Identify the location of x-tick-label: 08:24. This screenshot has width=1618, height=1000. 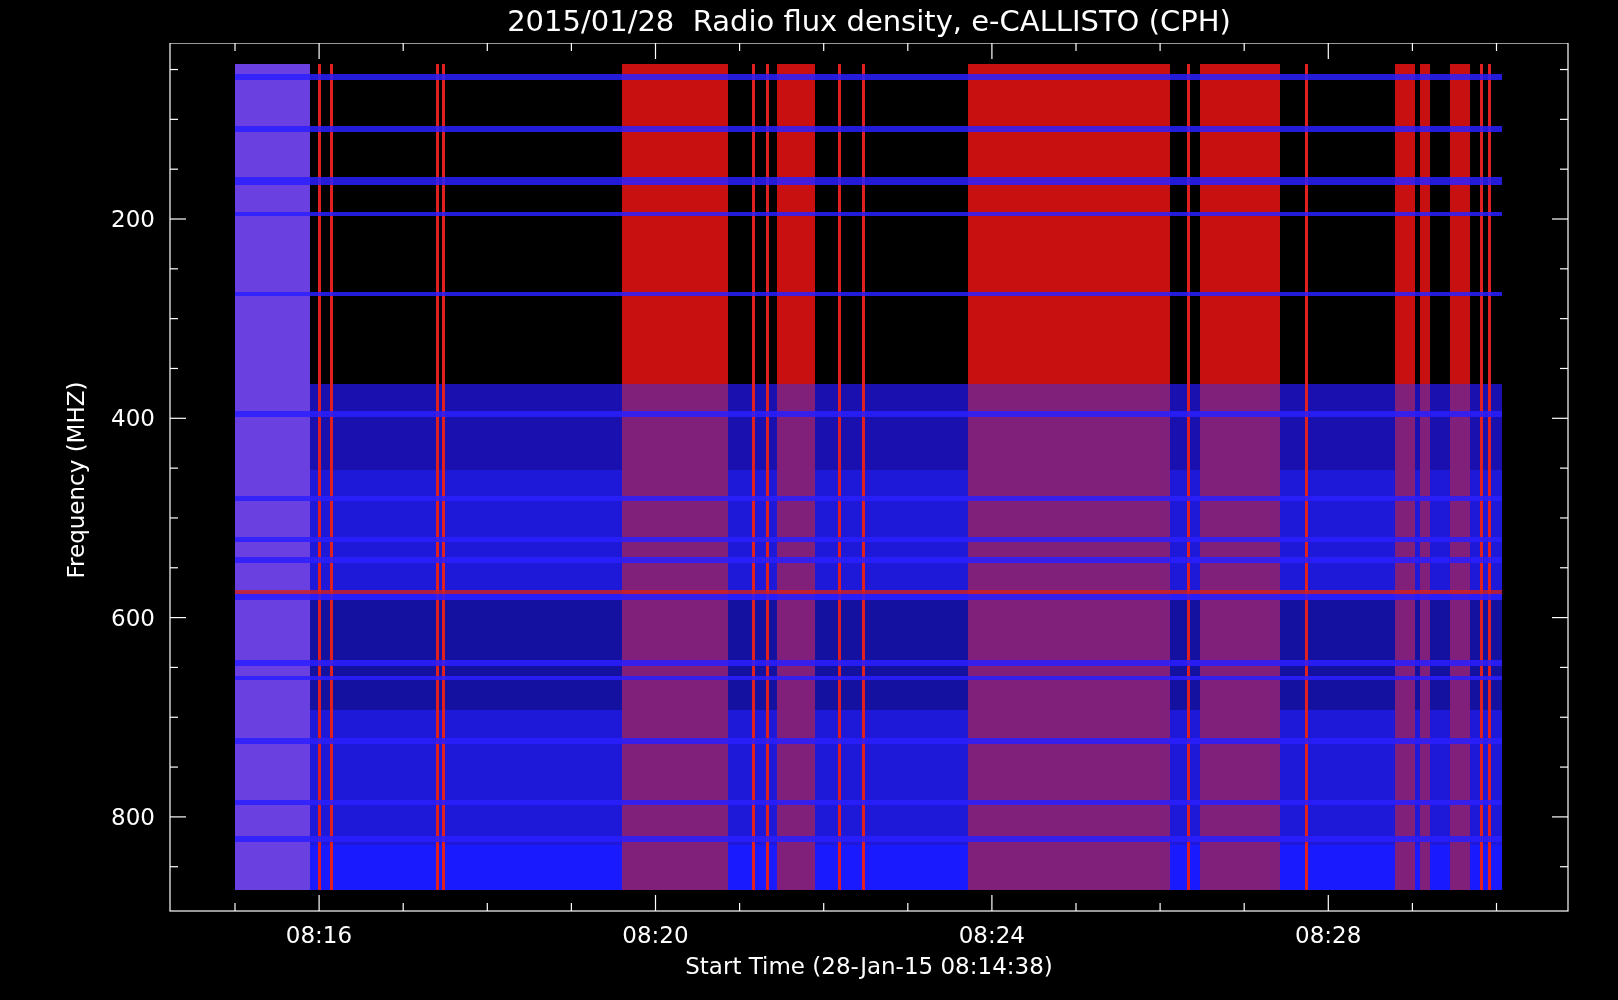
(991, 935).